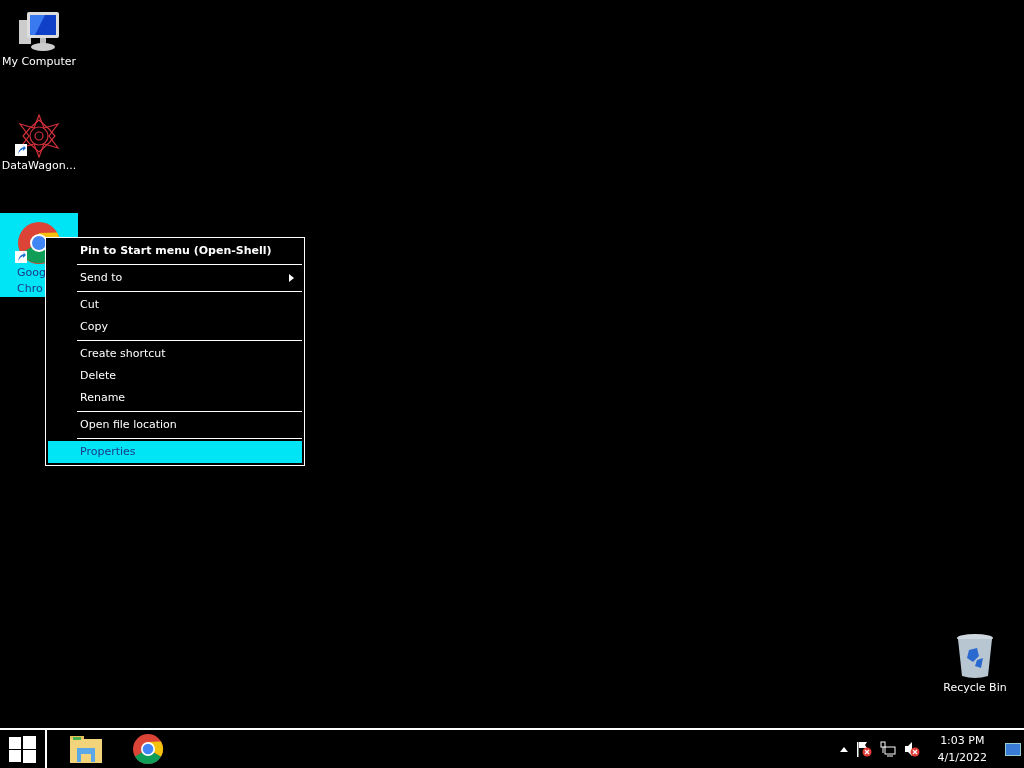  What do you see at coordinates (911, 749) in the screenshot?
I see `volume-muted-icon` at bounding box center [911, 749].